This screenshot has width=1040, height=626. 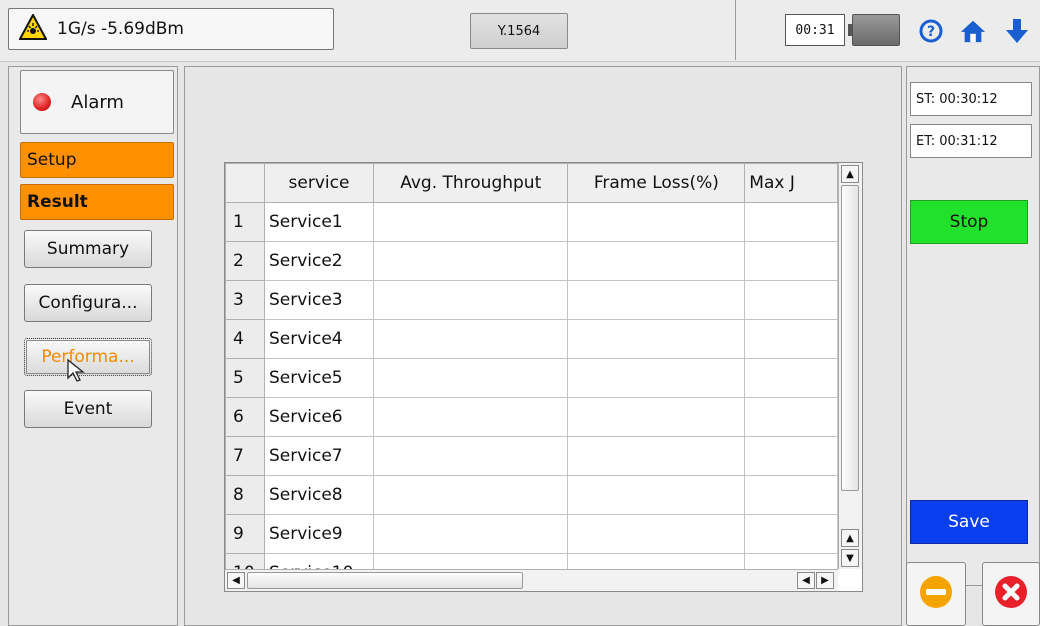 I want to click on signal-text: 1G/s -5.69dBm, so click(x=120, y=29).